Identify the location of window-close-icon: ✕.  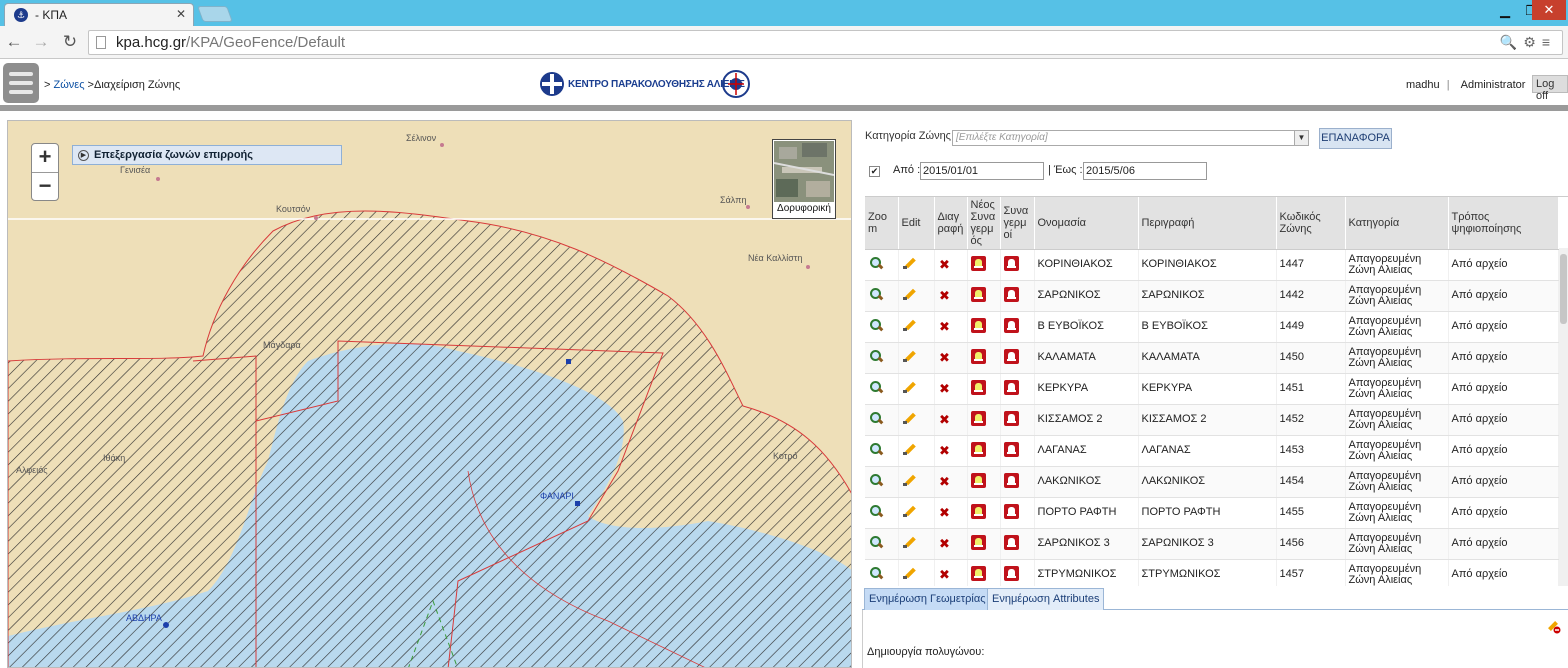
(1549, 10).